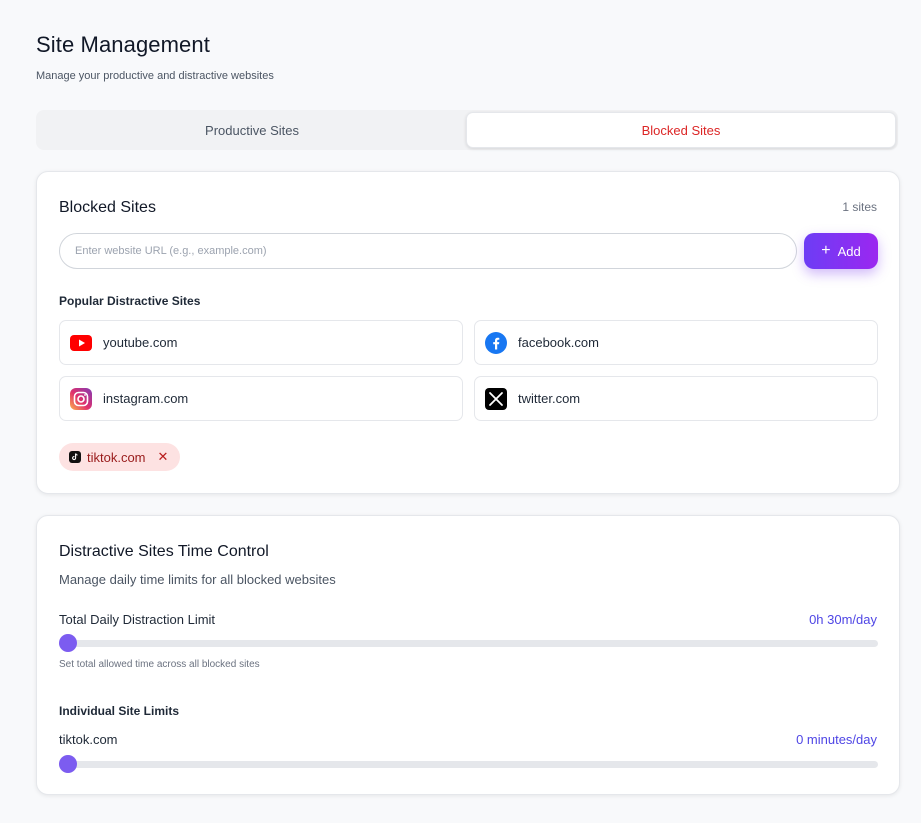  What do you see at coordinates (558, 342) in the screenshot?
I see `popular-site-label: facebook.com` at bounding box center [558, 342].